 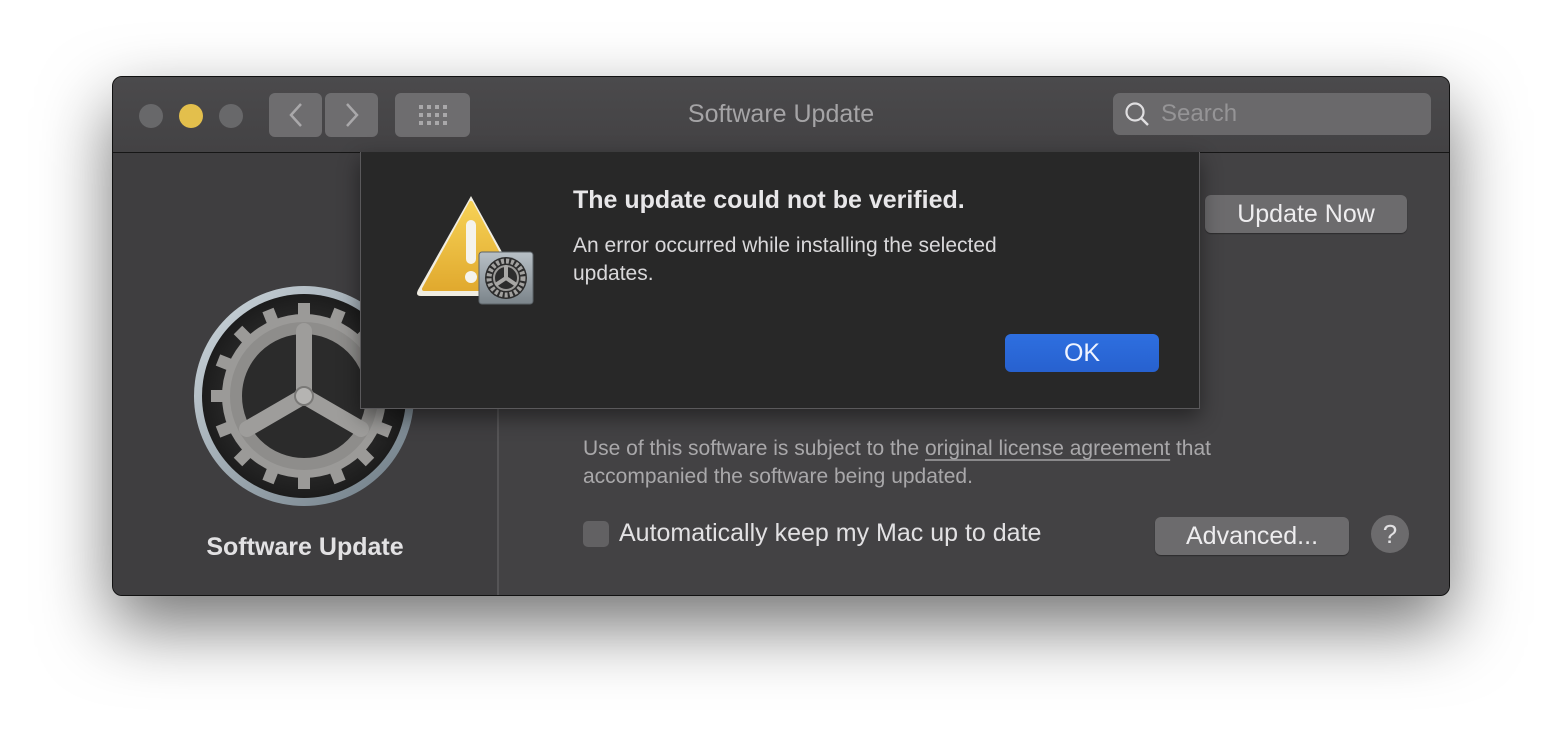 I want to click on alert-title: The update could not be verified., so click(x=769, y=200).